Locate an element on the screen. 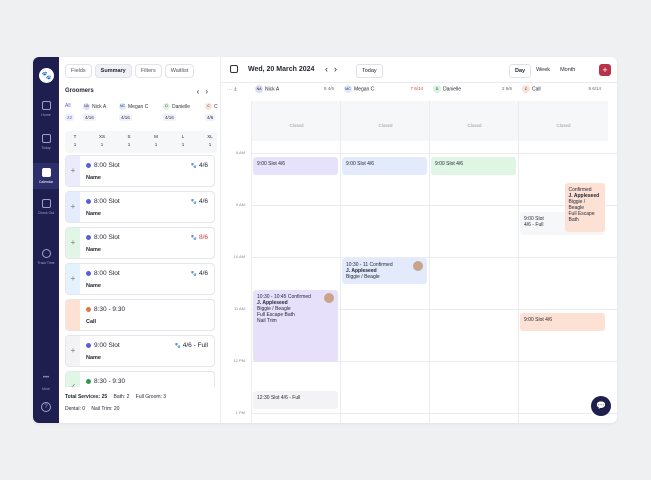 This screenshot has height=480, width=651. time-label: 12 PM is located at coordinates (239, 360).